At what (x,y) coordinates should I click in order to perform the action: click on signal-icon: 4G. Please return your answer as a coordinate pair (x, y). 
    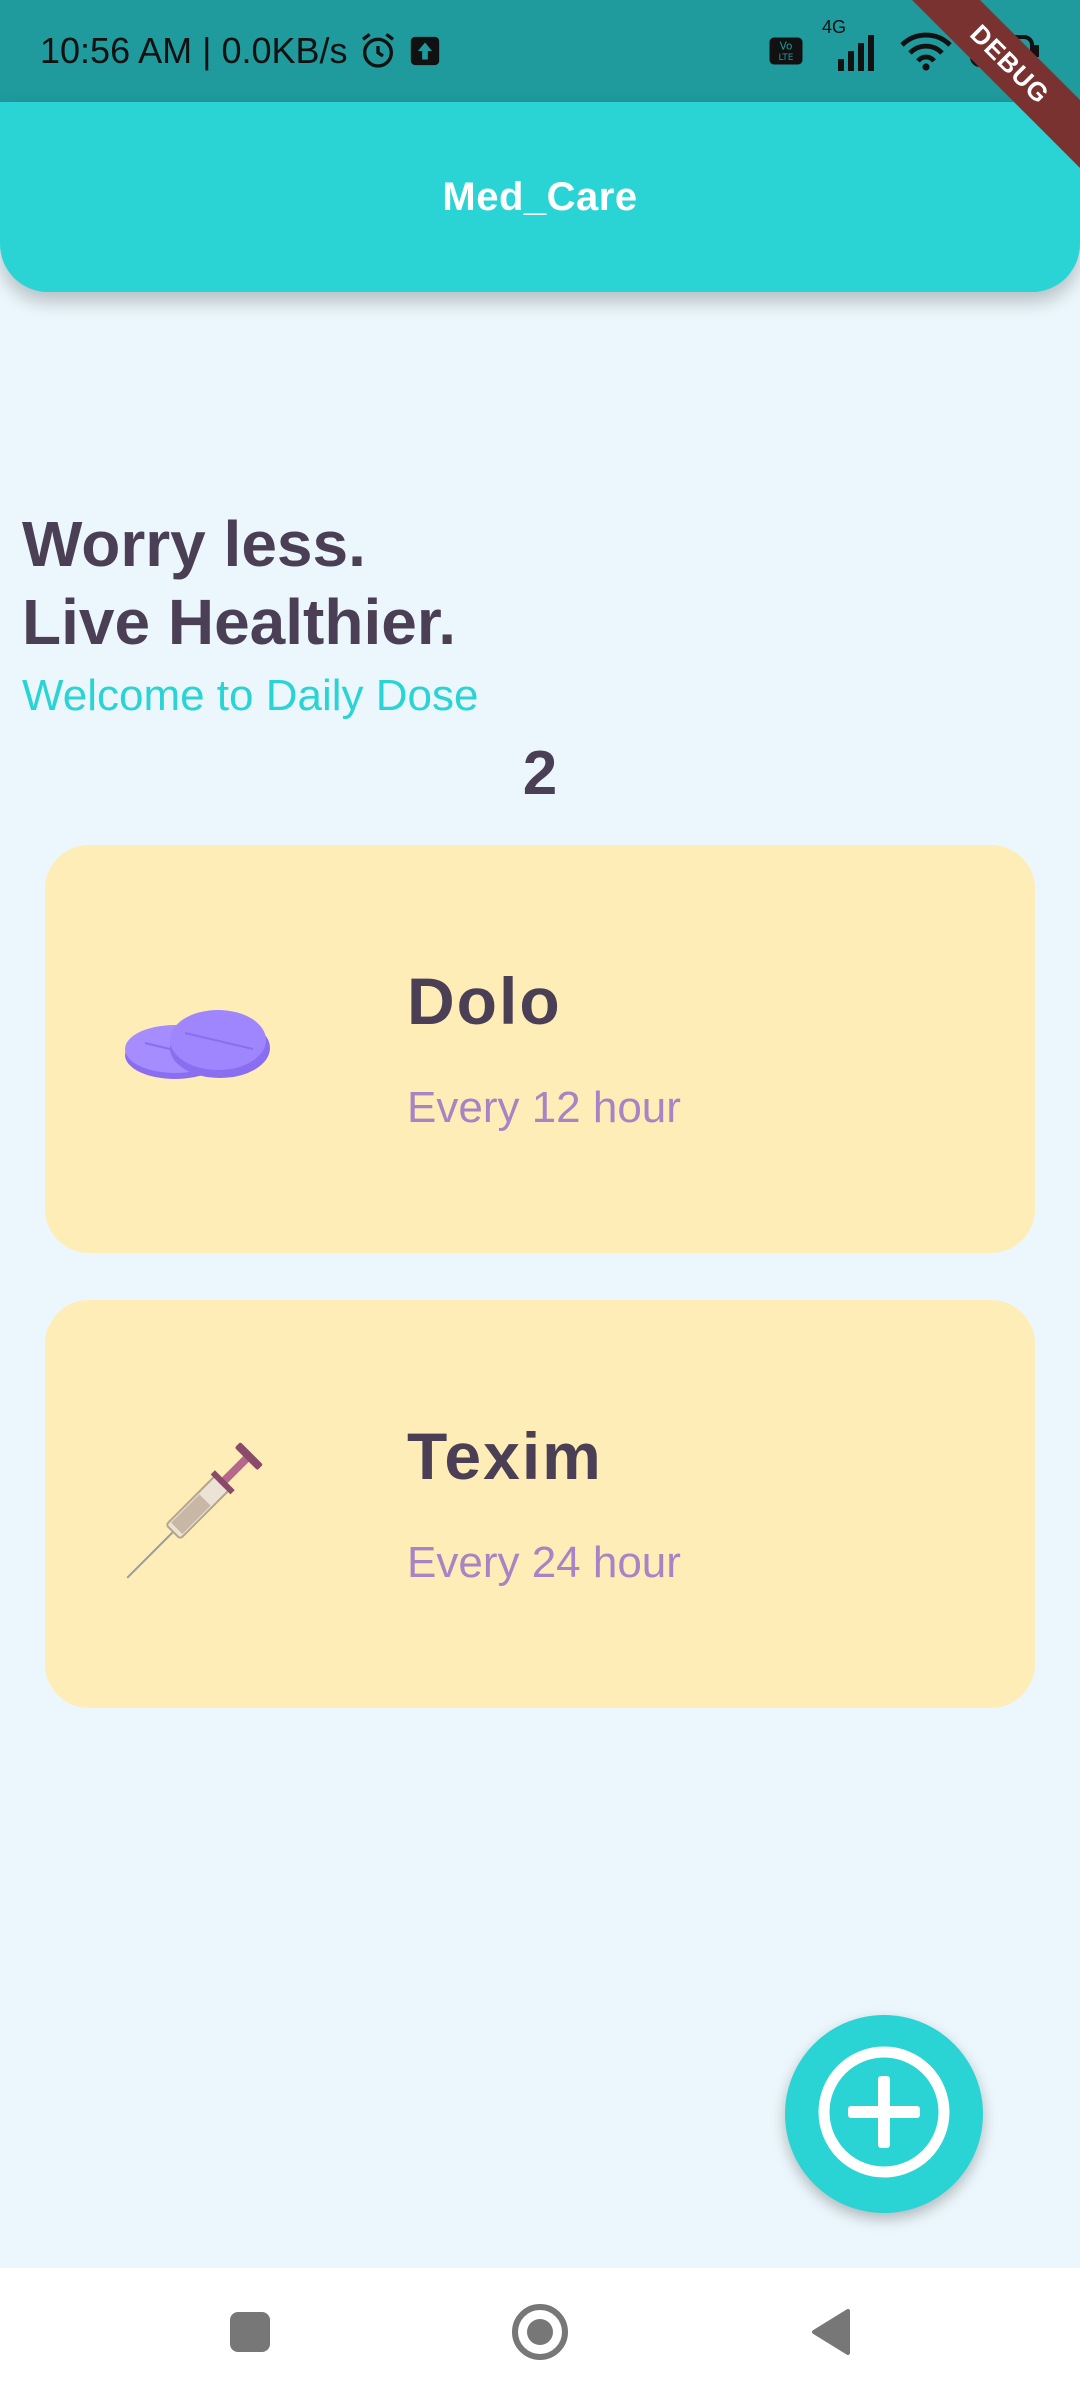
    Looking at the image, I should click on (852, 44).